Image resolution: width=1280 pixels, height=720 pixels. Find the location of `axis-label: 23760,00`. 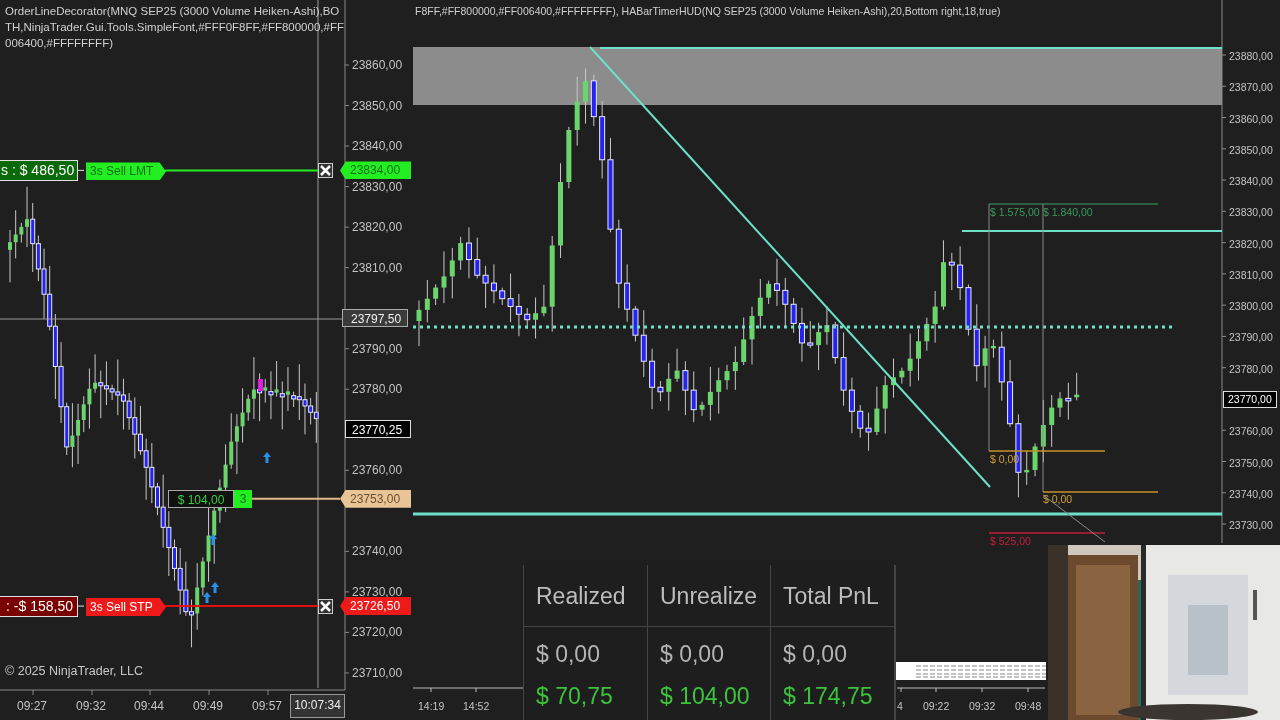

axis-label: 23760,00 is located at coordinates (377, 470).